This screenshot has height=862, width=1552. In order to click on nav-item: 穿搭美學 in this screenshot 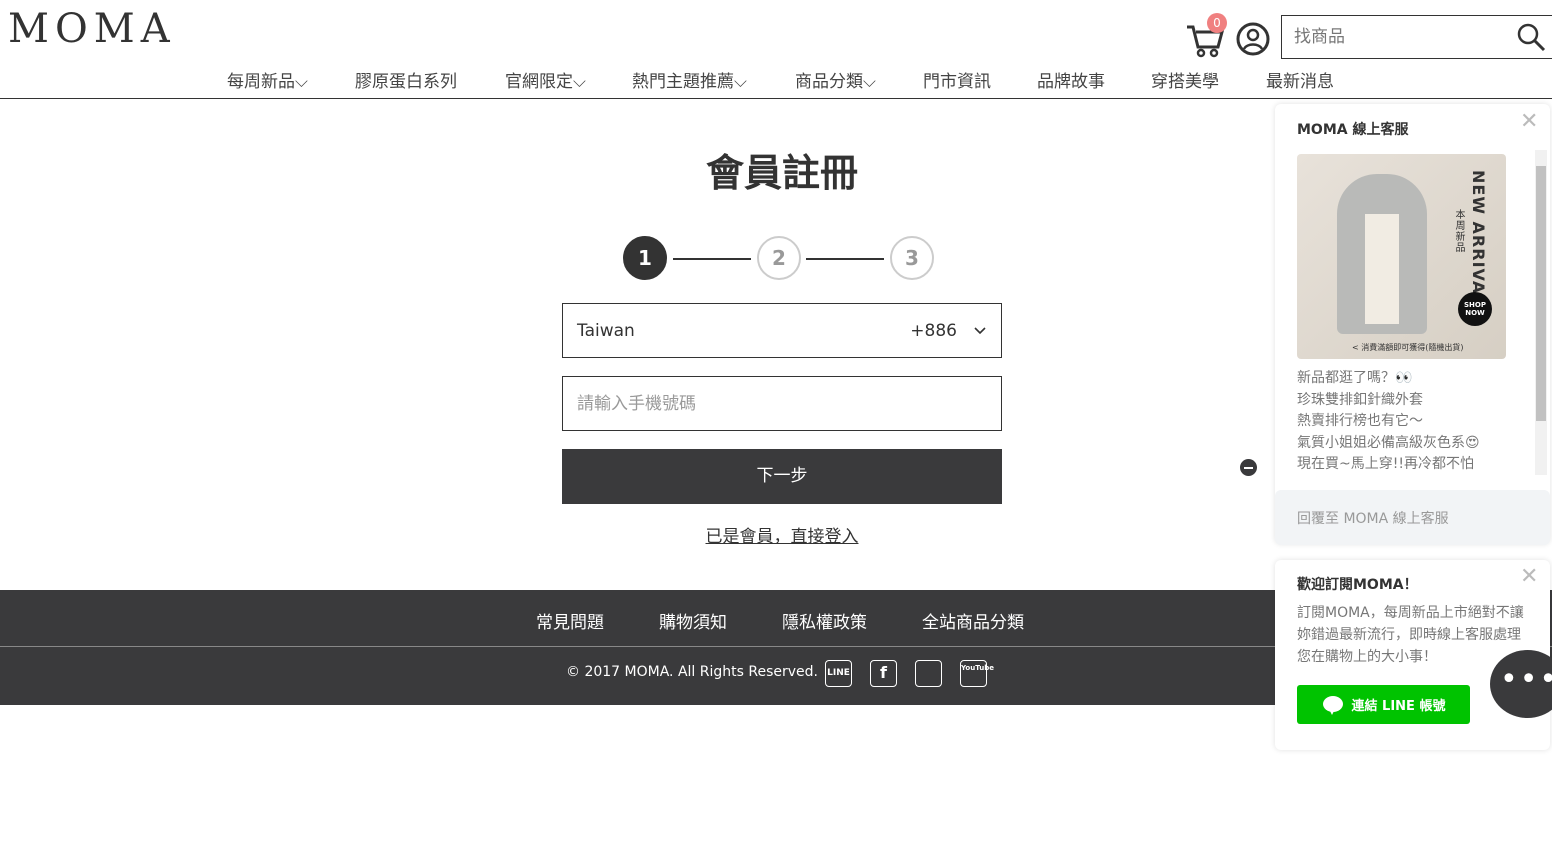, I will do `click(1185, 79)`.